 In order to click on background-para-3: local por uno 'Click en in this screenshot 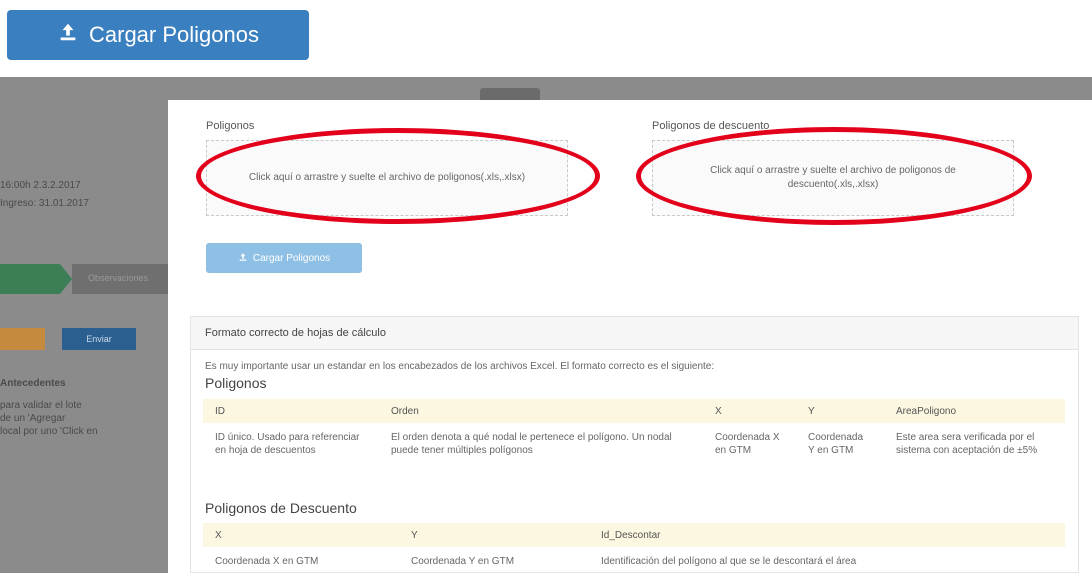, I will do `click(49, 431)`.